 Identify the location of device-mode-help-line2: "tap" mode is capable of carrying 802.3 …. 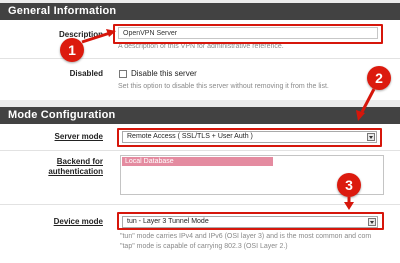
(204, 246).